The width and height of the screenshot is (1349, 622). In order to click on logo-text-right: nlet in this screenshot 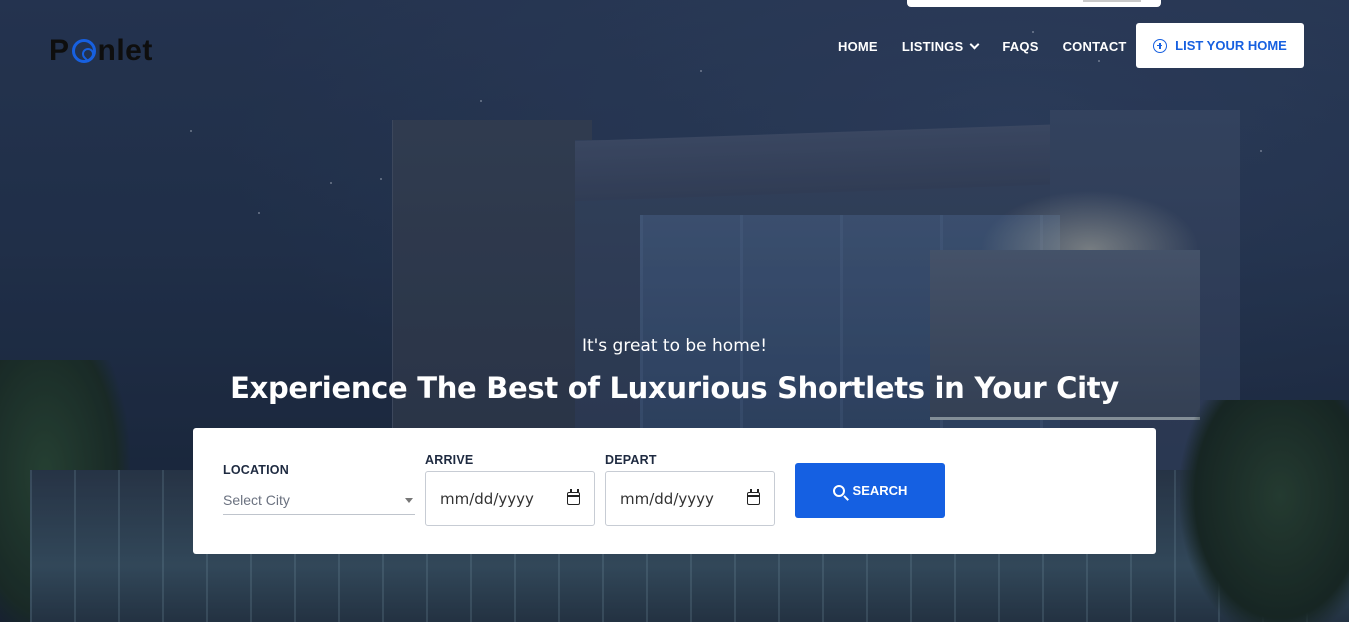, I will do `click(125, 50)`.